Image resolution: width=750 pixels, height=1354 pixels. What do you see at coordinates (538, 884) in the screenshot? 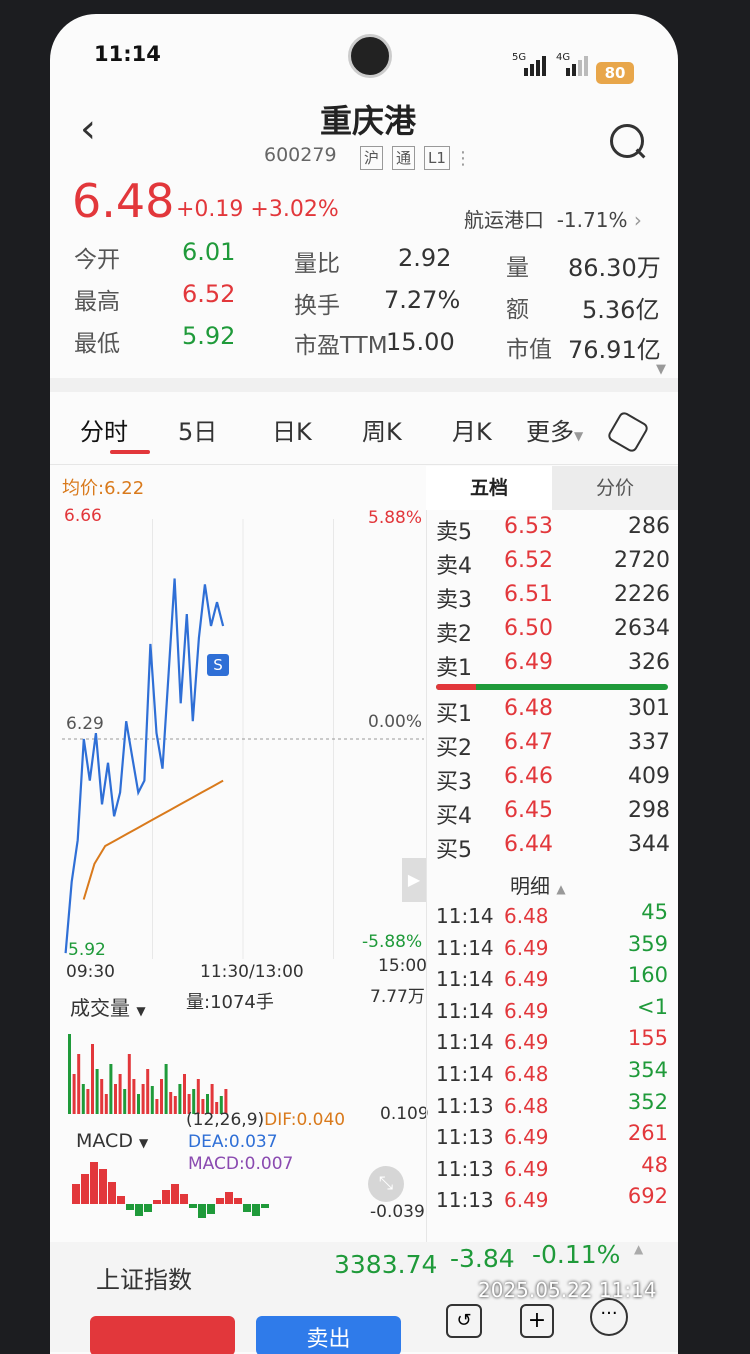
I see `detail-toggle: 明细 ▲` at bounding box center [538, 884].